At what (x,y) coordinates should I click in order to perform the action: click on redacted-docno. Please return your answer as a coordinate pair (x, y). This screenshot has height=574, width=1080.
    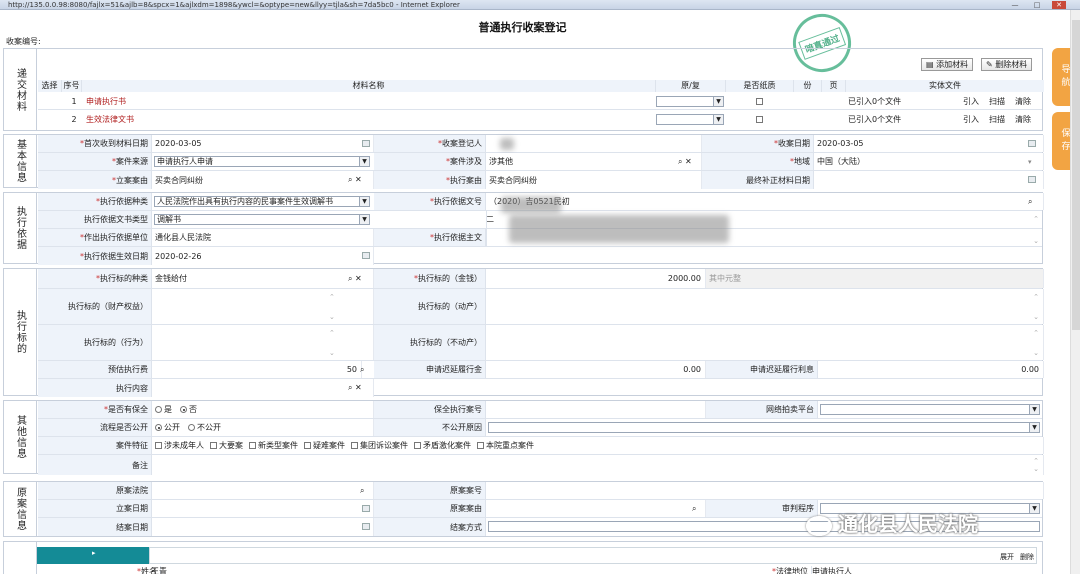
    Looking at the image, I should click on (531, 205).